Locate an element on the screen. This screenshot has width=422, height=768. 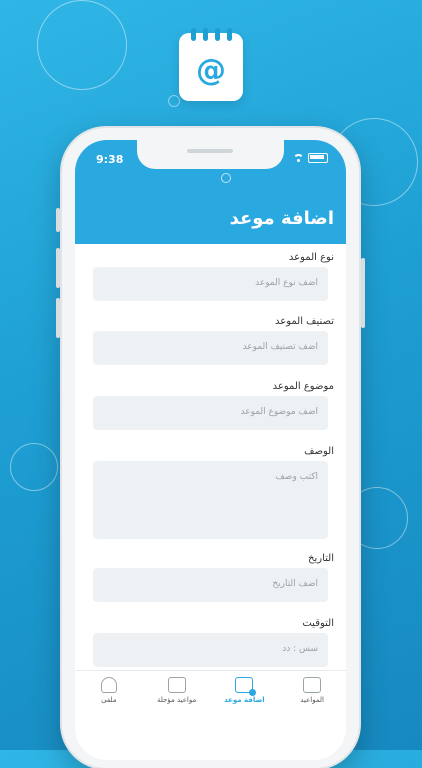
field-placeholder: اضف نوع الموعد is located at coordinates (286, 283).